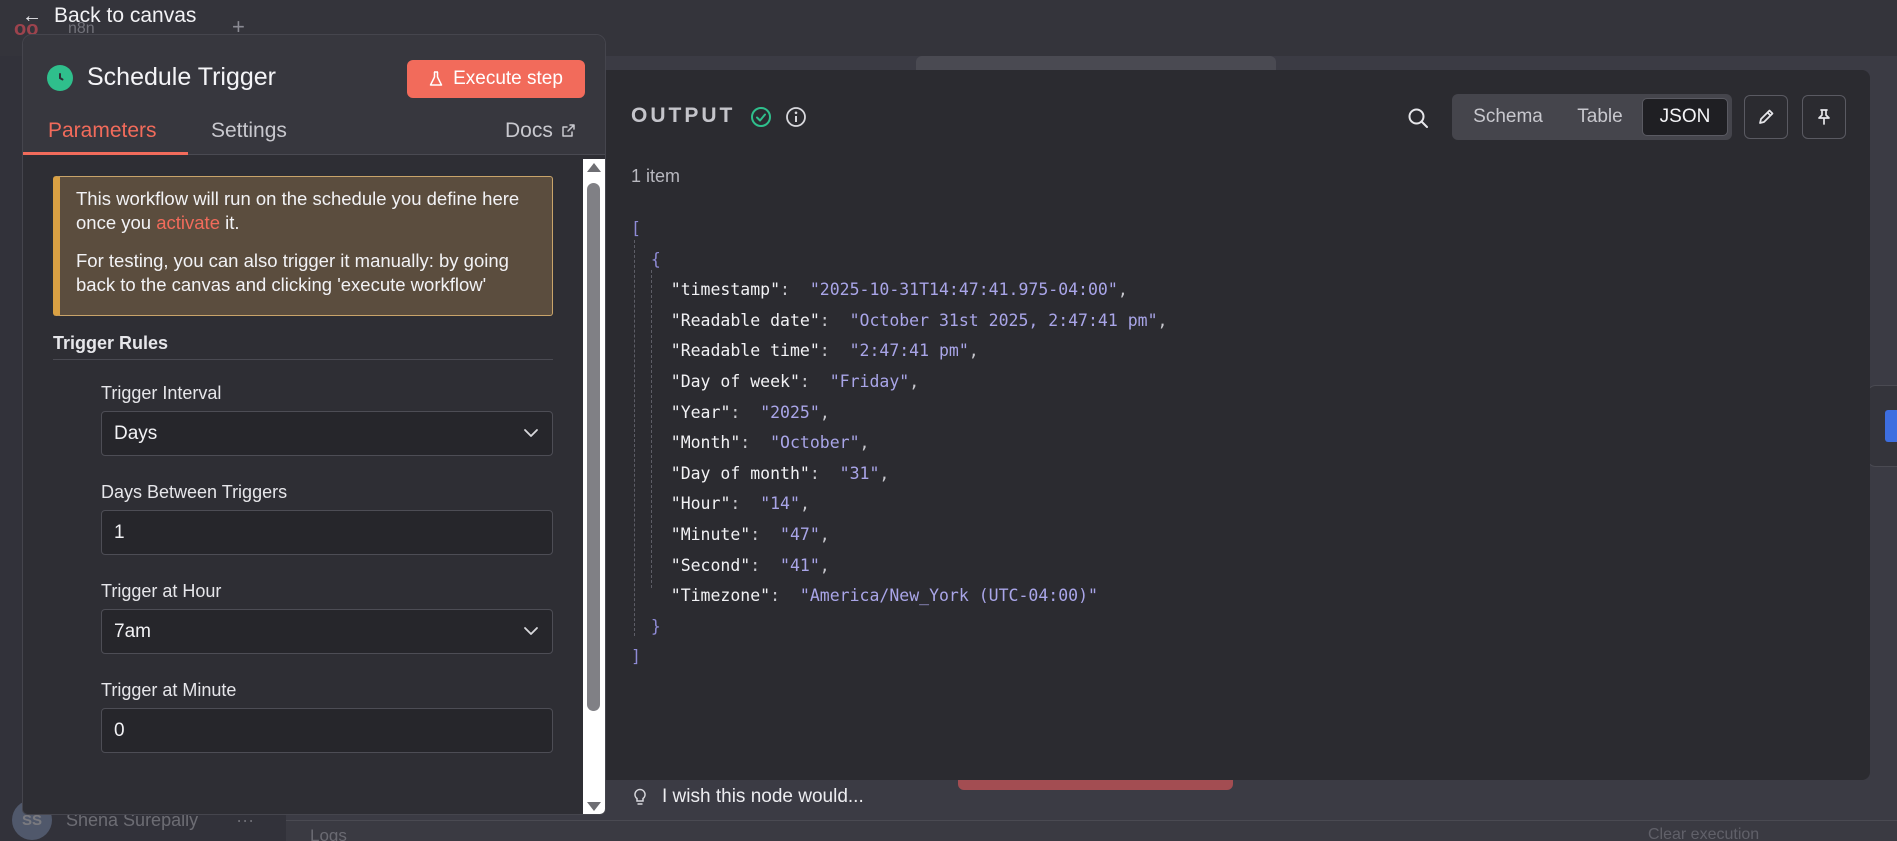 This screenshot has width=1897, height=841. What do you see at coordinates (169, 690) in the screenshot?
I see `trigger-at-minute-label: Trigger at Minute` at bounding box center [169, 690].